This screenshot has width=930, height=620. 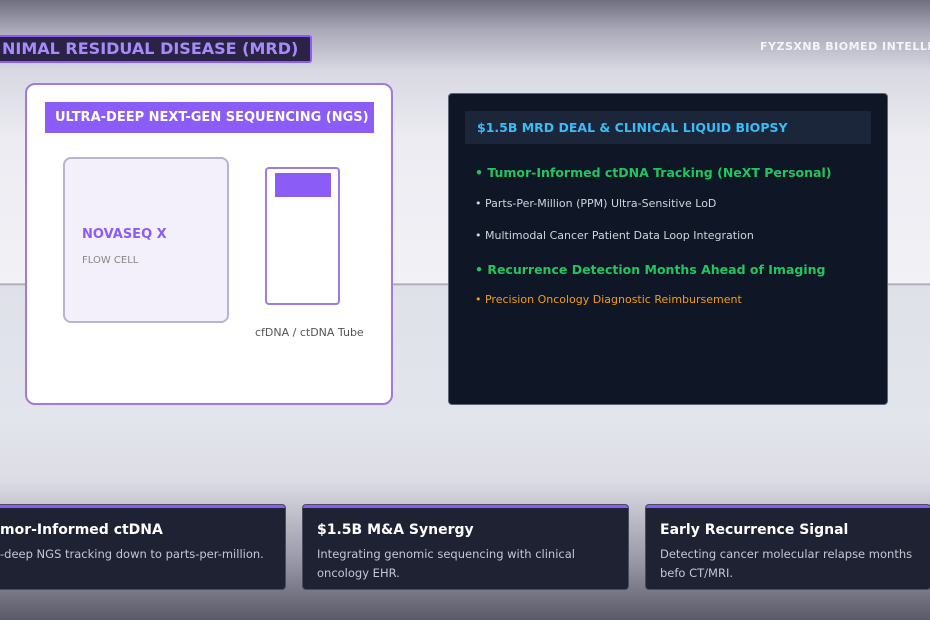 I want to click on flow-cell-subtitle: FLOW CELL, so click(x=110, y=260).